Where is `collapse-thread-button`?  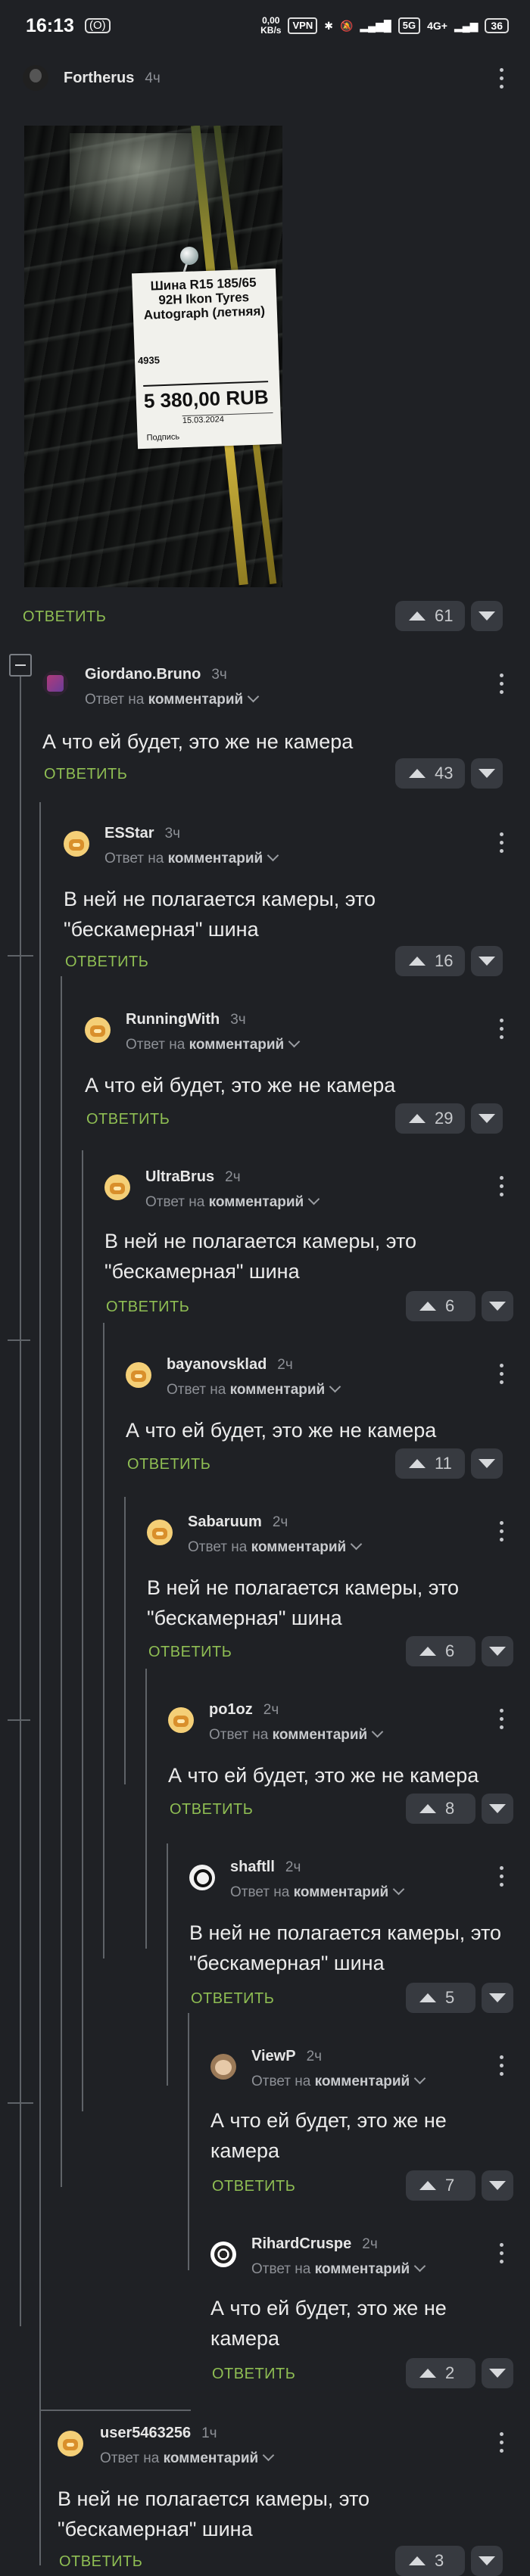
collapse-thread-button is located at coordinates (20, 665).